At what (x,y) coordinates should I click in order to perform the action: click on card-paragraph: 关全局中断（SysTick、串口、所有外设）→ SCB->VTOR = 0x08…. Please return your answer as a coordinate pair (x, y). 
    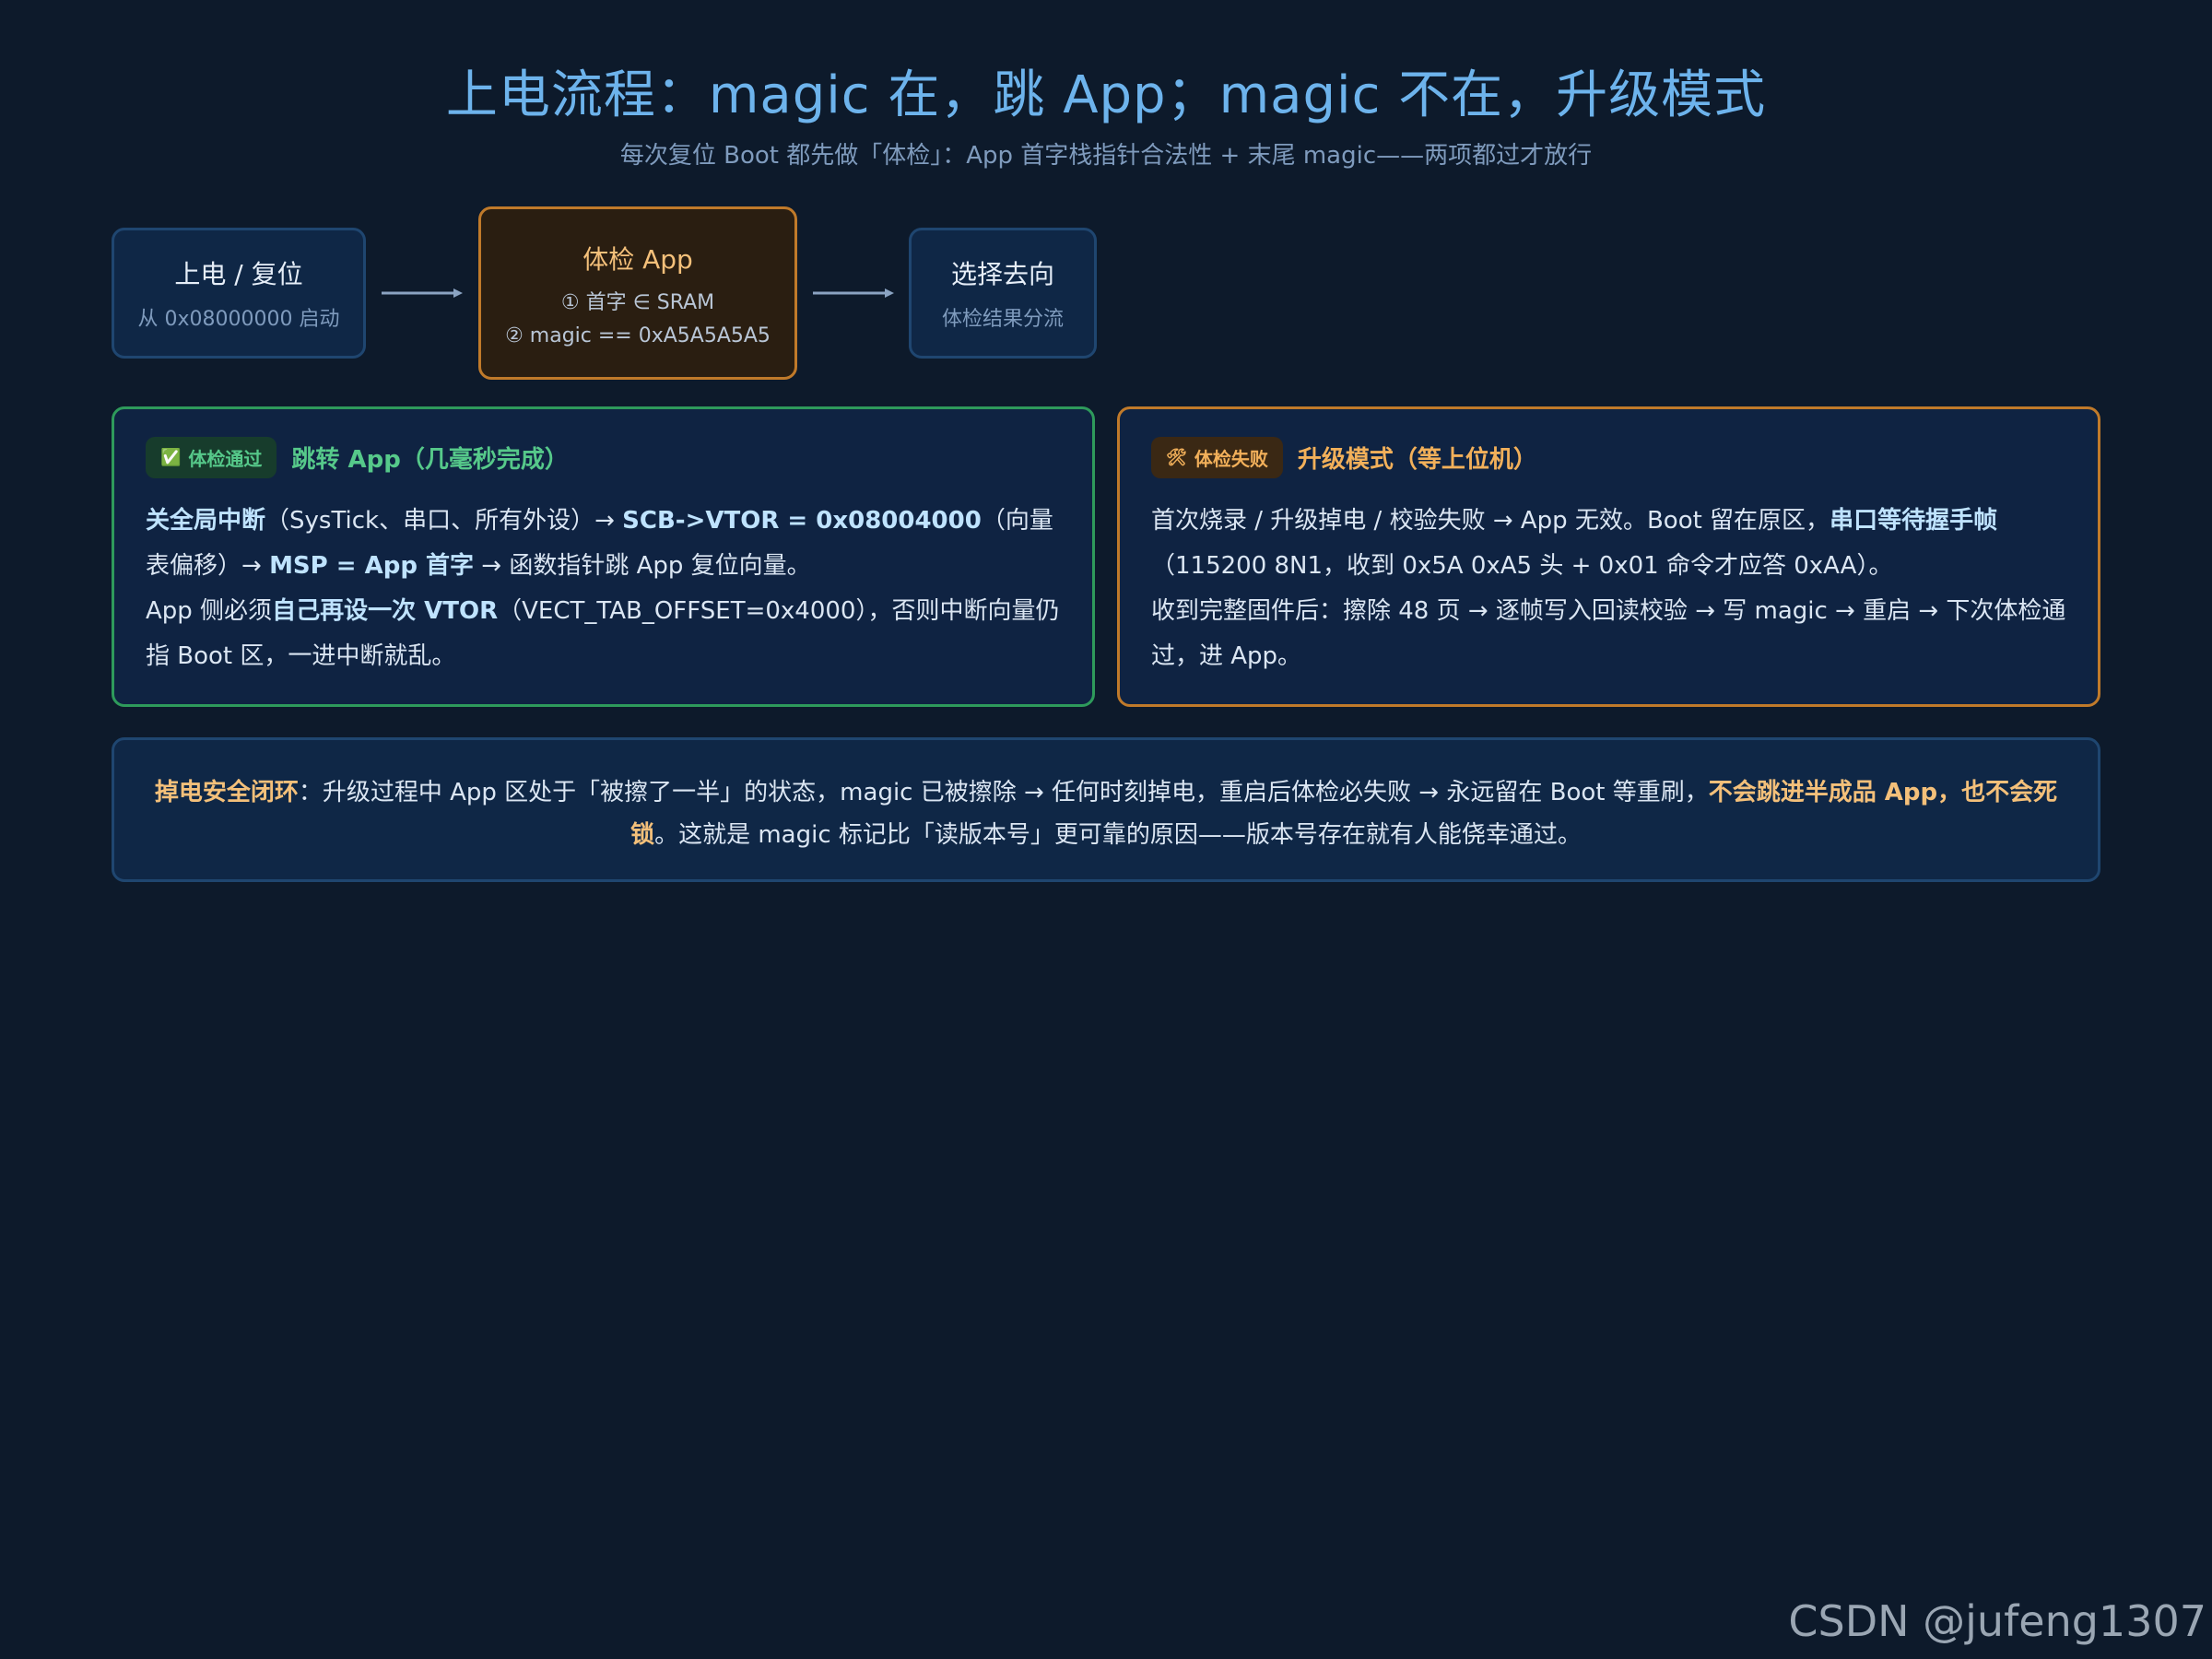
    Looking at the image, I should click on (603, 544).